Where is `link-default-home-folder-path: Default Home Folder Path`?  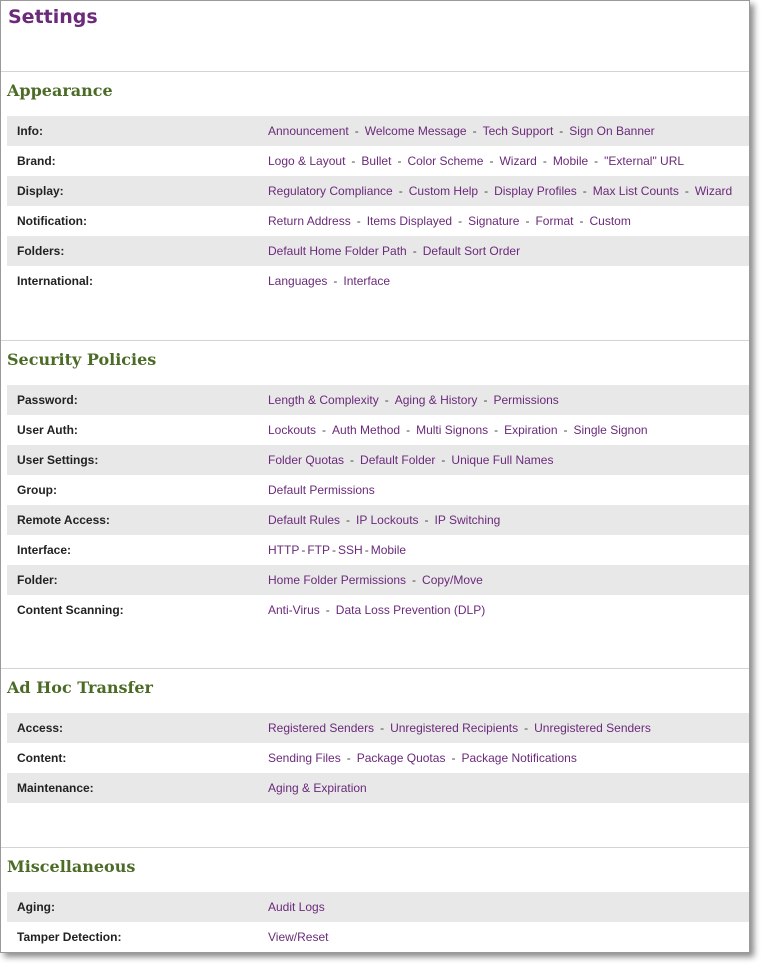
link-default-home-folder-path: Default Home Folder Path is located at coordinates (337, 251).